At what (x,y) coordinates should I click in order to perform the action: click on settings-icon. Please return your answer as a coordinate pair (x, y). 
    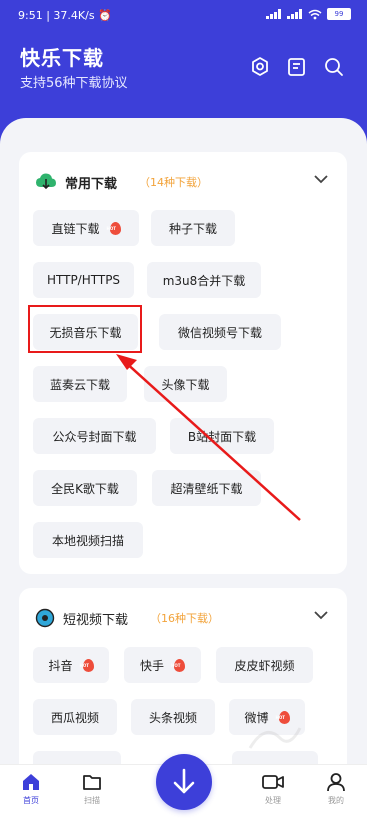
    Looking at the image, I should click on (260, 67).